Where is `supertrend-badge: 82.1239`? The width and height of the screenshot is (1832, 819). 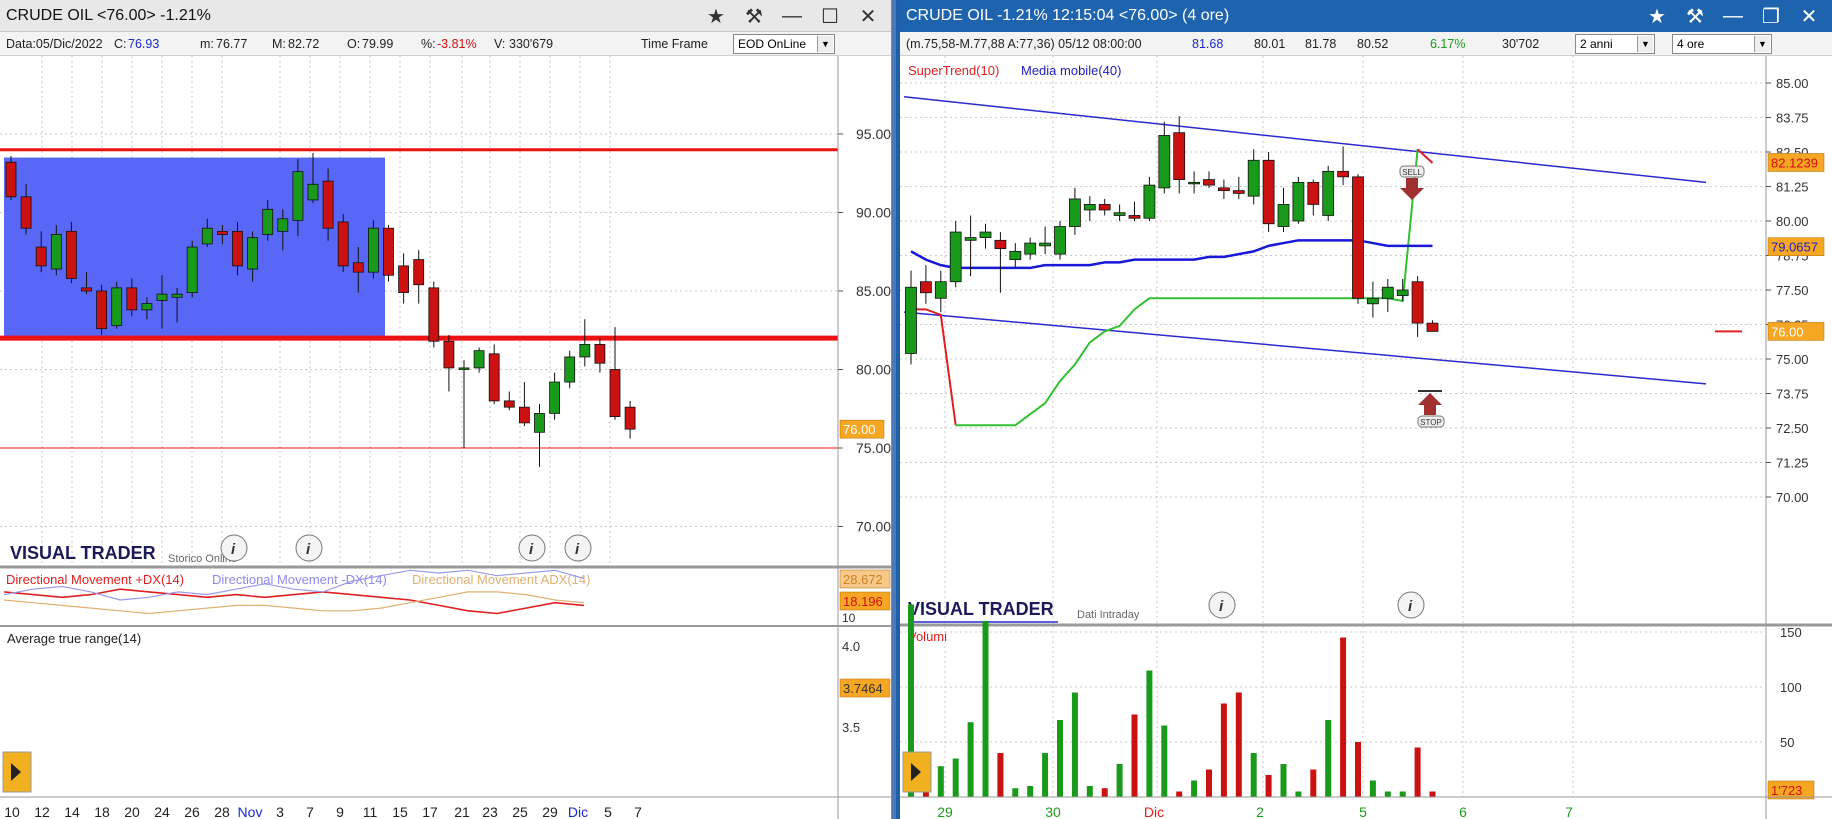 supertrend-badge: 82.1239 is located at coordinates (1794, 162).